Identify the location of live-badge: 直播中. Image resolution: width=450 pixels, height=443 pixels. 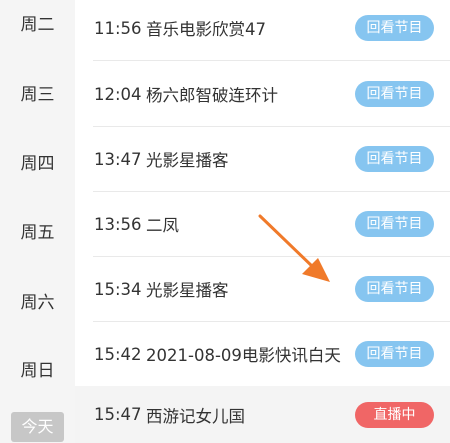
(394, 415).